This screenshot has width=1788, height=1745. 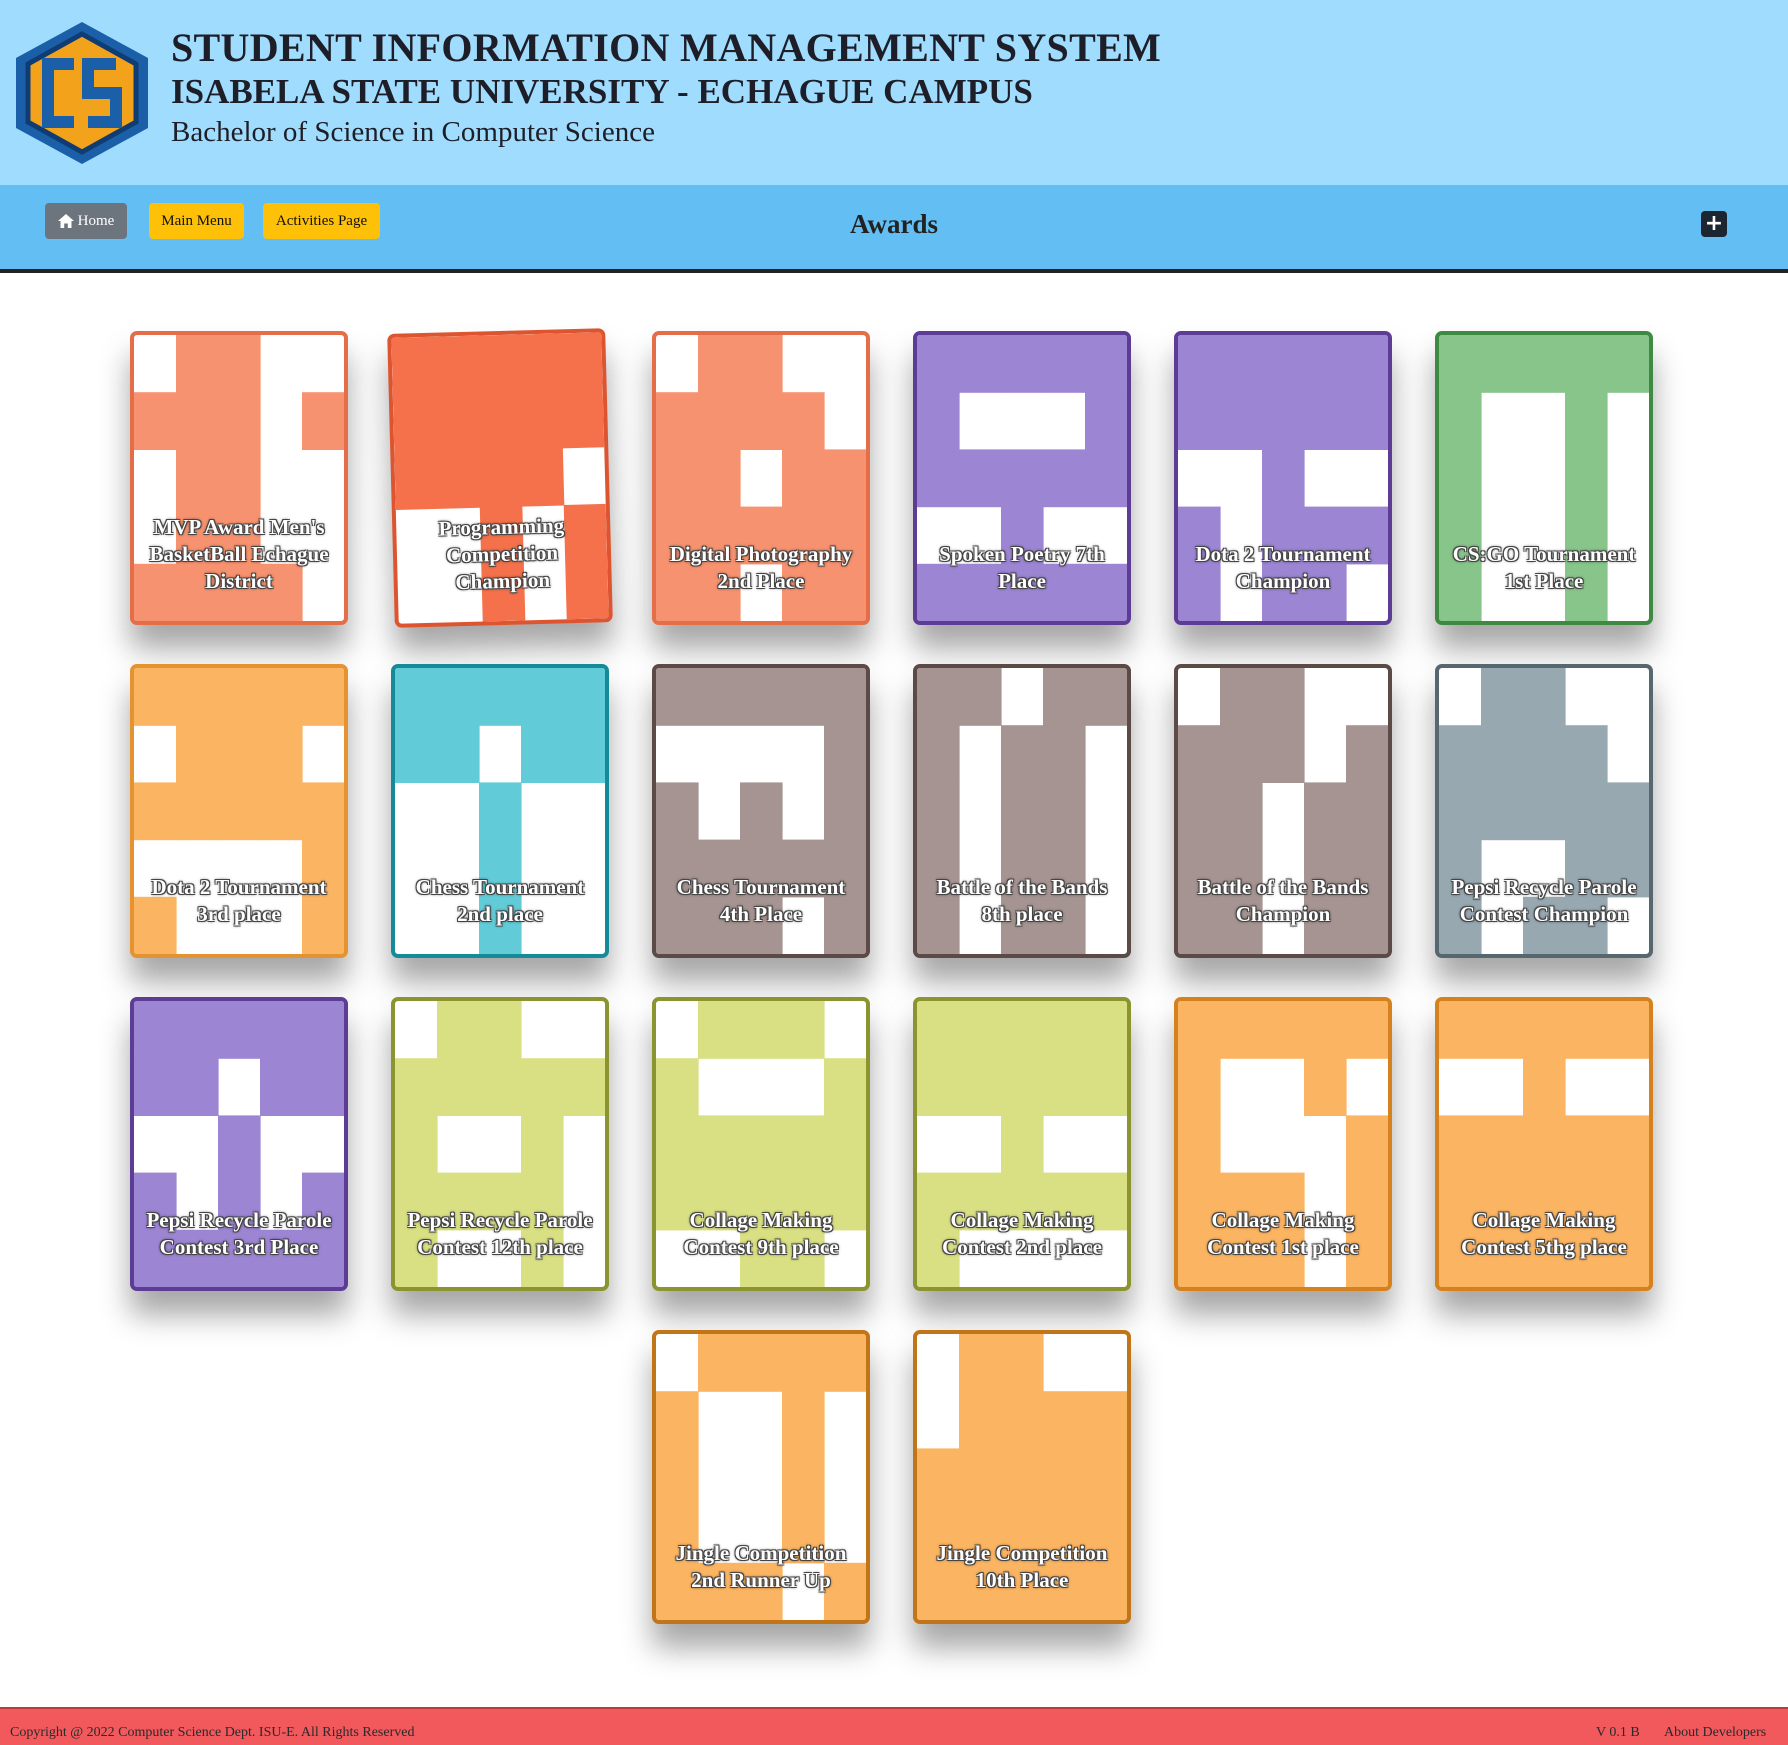 What do you see at coordinates (500, 900) in the screenshot?
I see `award-title: Chess Tournament 2nd place` at bounding box center [500, 900].